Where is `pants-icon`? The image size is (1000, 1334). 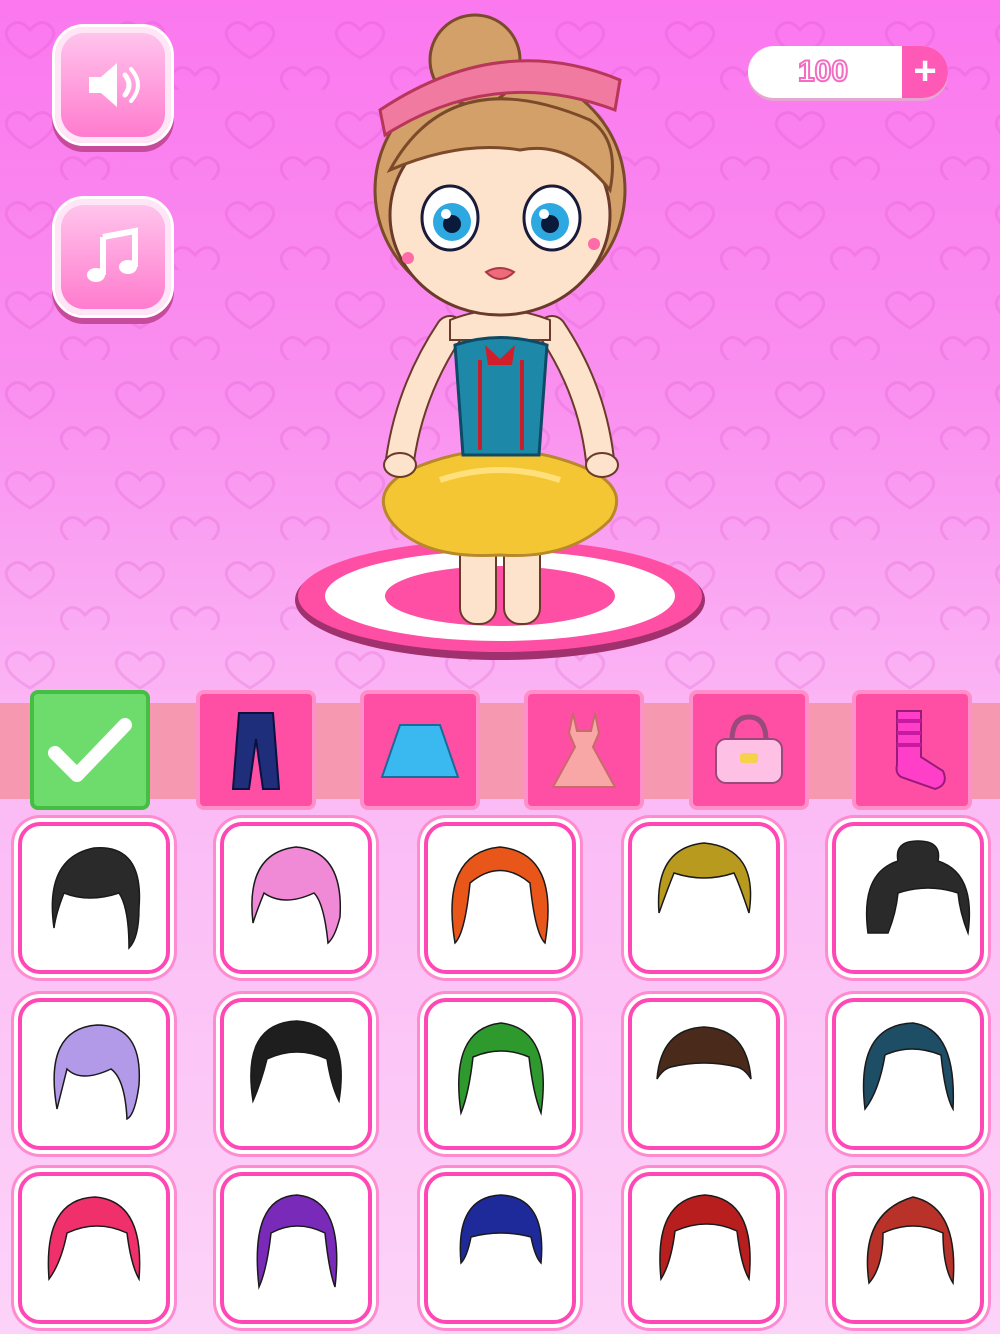
pants-icon is located at coordinates (256, 751).